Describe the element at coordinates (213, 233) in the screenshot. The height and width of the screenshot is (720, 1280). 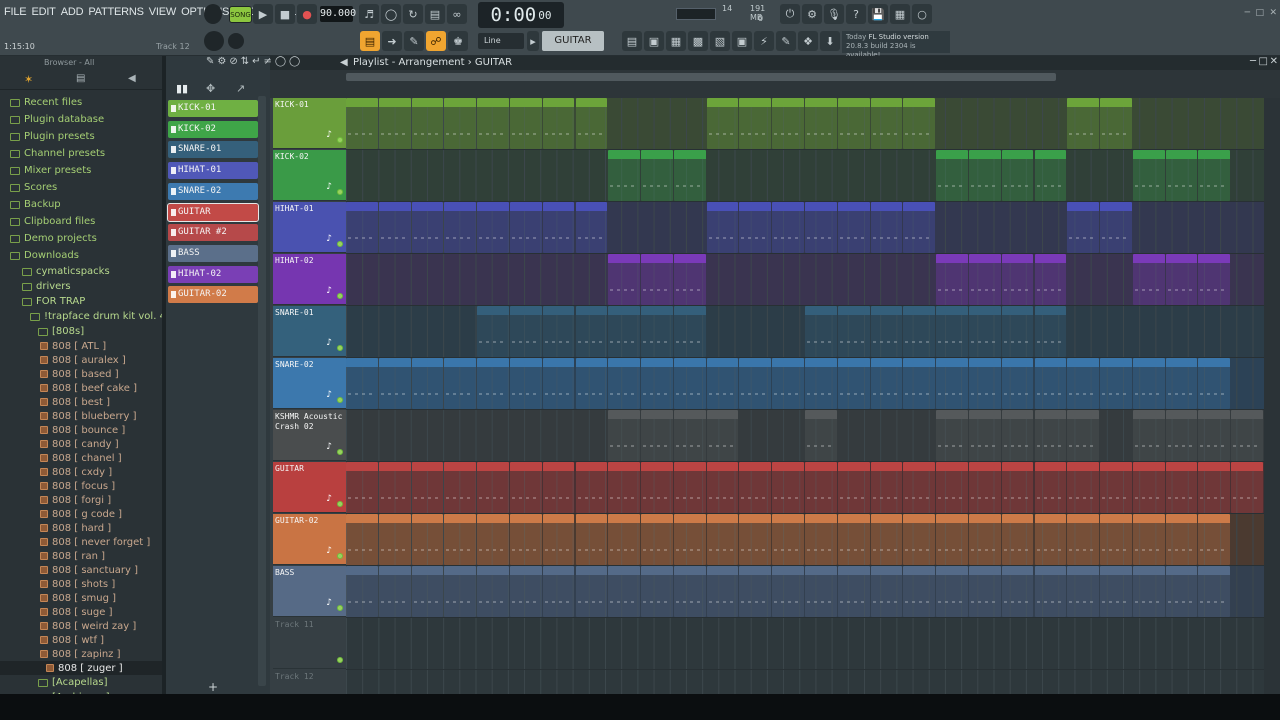
I see `channel-guitar-2: GUITAR #2` at that location.